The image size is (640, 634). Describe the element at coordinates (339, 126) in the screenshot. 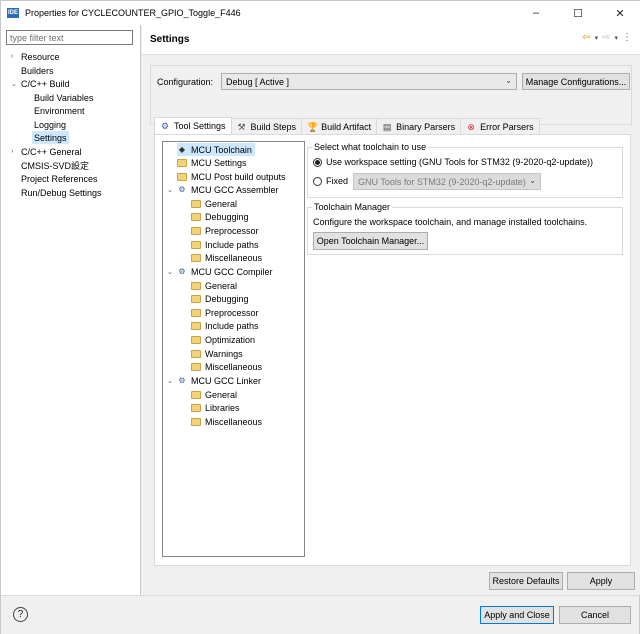

I see `tab-build-artifact: 🏆 Build Artifact` at that location.